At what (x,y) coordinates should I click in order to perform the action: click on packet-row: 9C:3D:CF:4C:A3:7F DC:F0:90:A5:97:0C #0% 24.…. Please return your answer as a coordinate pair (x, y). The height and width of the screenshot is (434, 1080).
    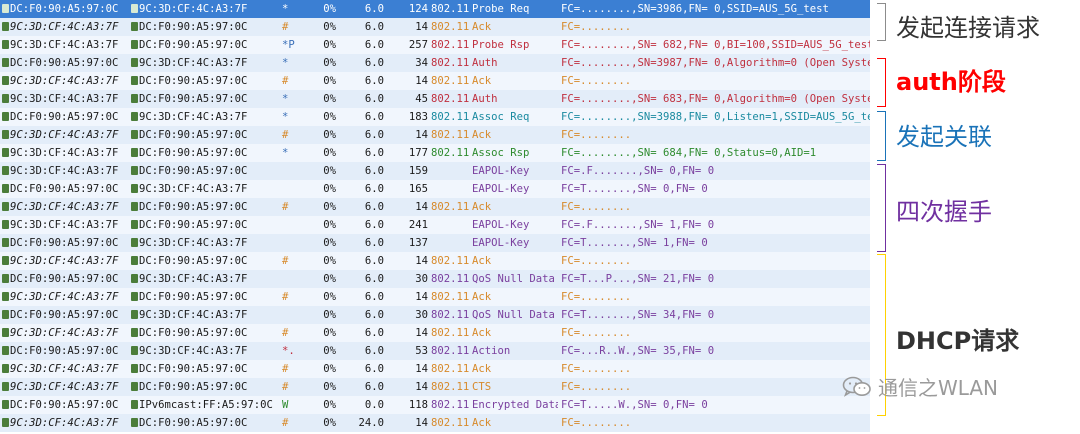
    Looking at the image, I should click on (435, 423).